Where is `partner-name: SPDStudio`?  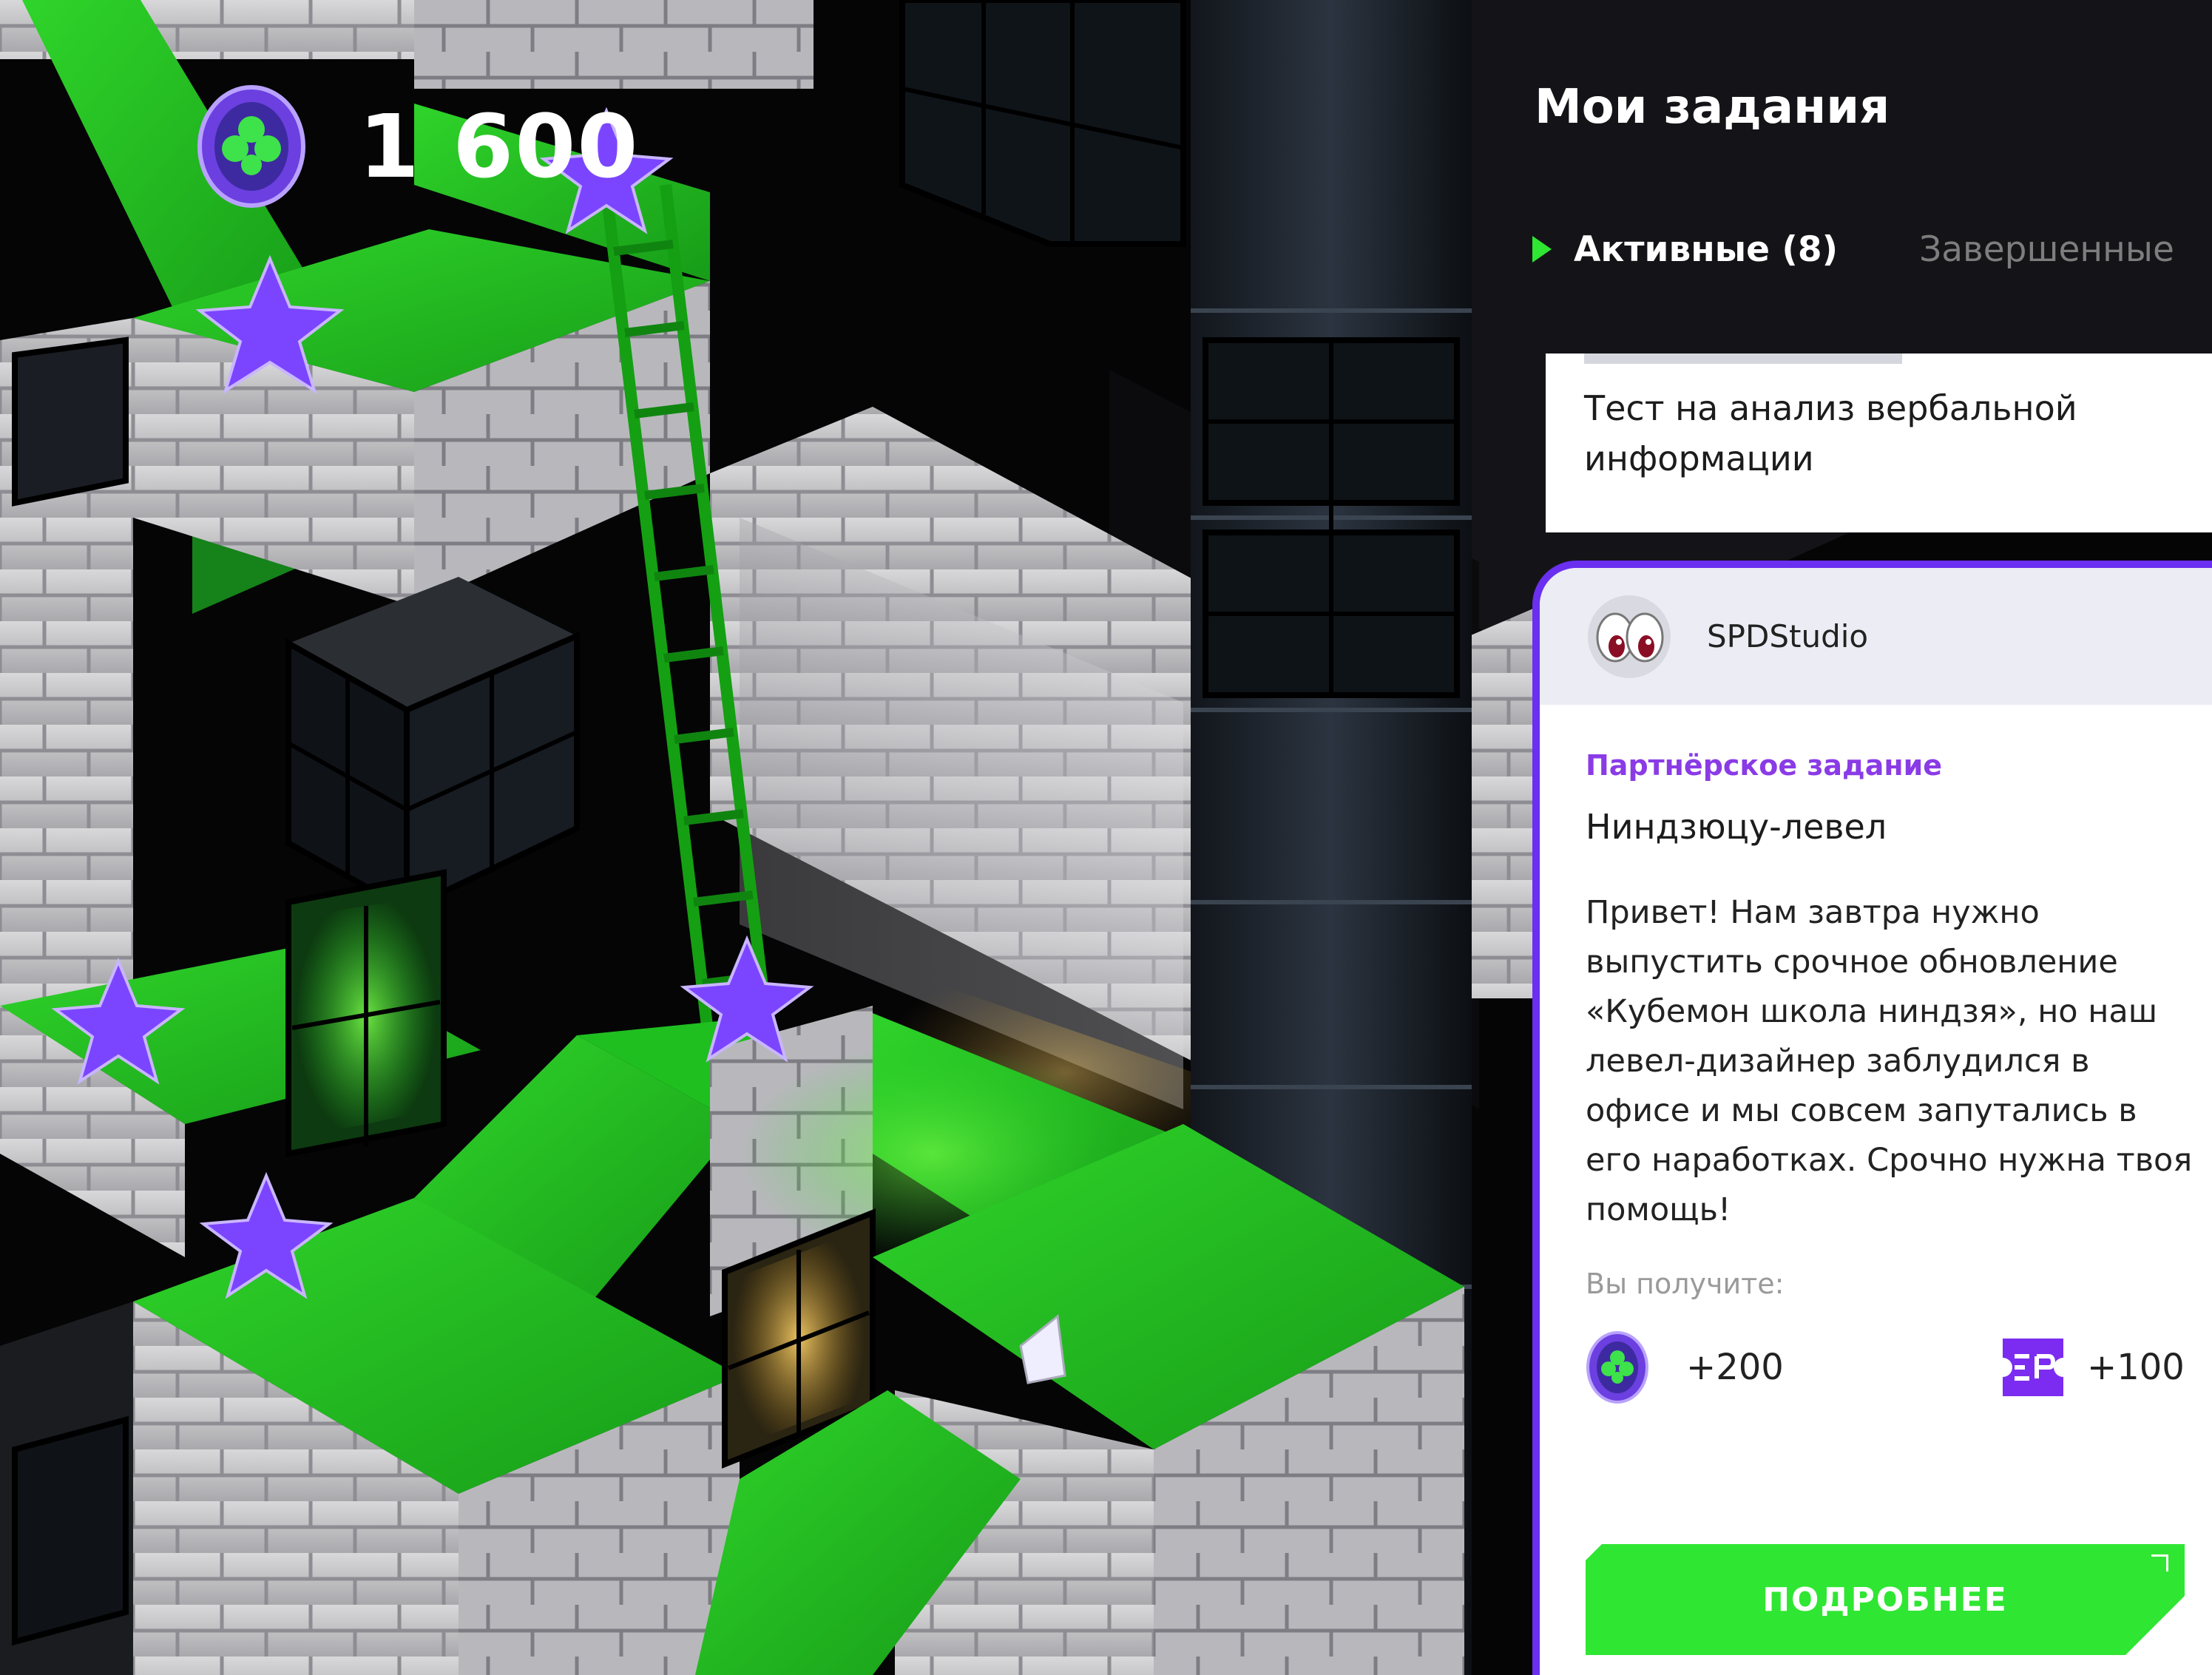
partner-name: SPDStudio is located at coordinates (1788, 636).